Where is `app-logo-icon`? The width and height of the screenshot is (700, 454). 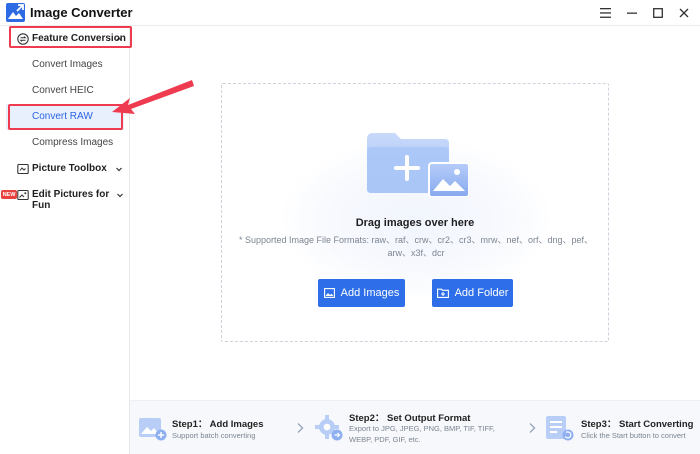 app-logo-icon is located at coordinates (15, 12).